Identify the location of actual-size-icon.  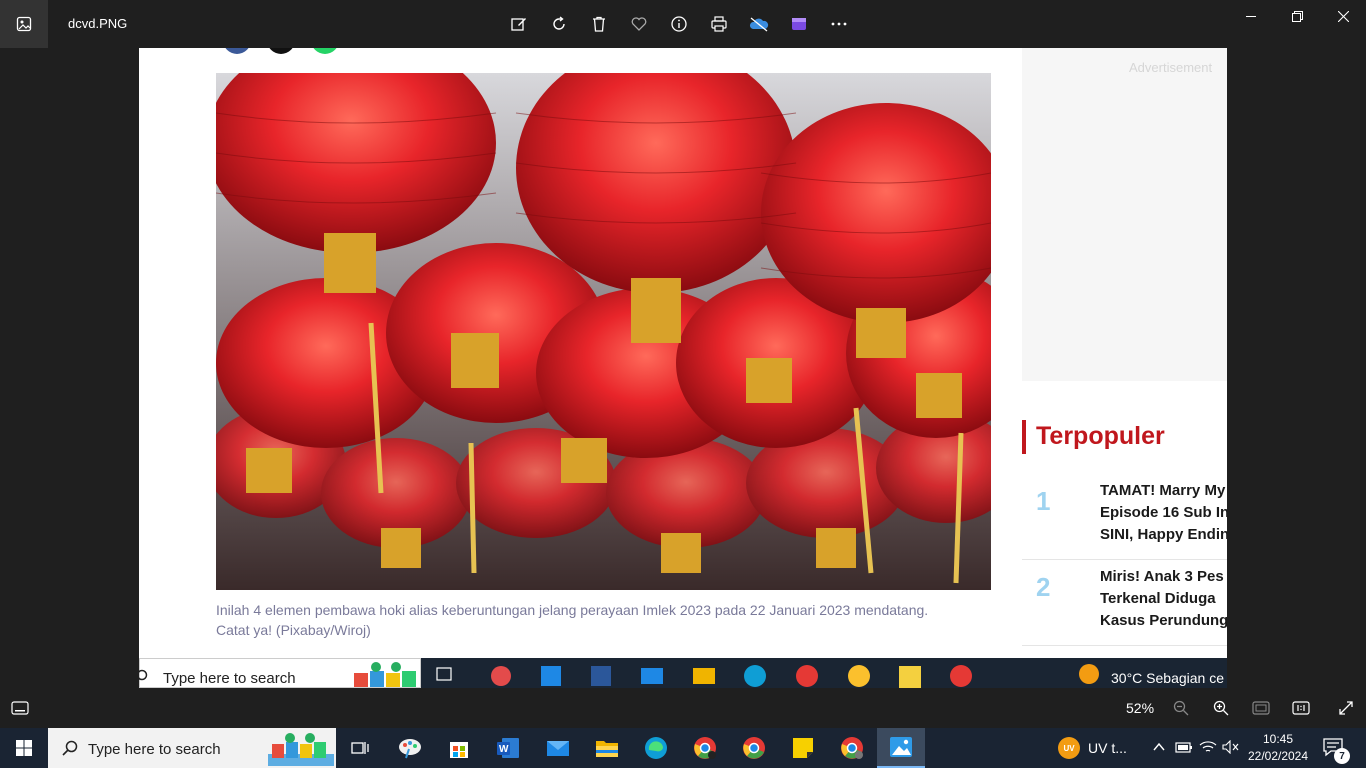
(1301, 708).